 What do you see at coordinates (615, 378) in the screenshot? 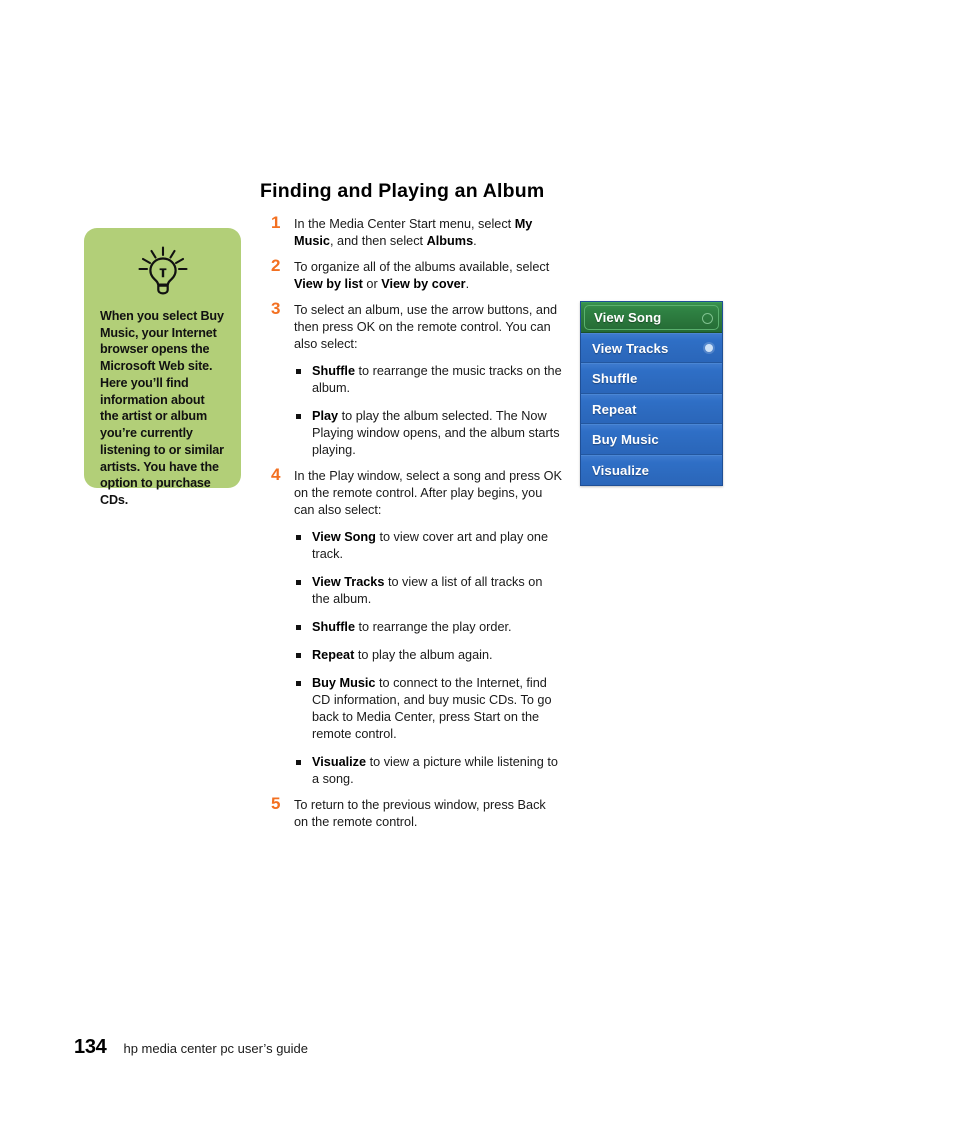
I see `menu-item-label: Shuffle` at bounding box center [615, 378].